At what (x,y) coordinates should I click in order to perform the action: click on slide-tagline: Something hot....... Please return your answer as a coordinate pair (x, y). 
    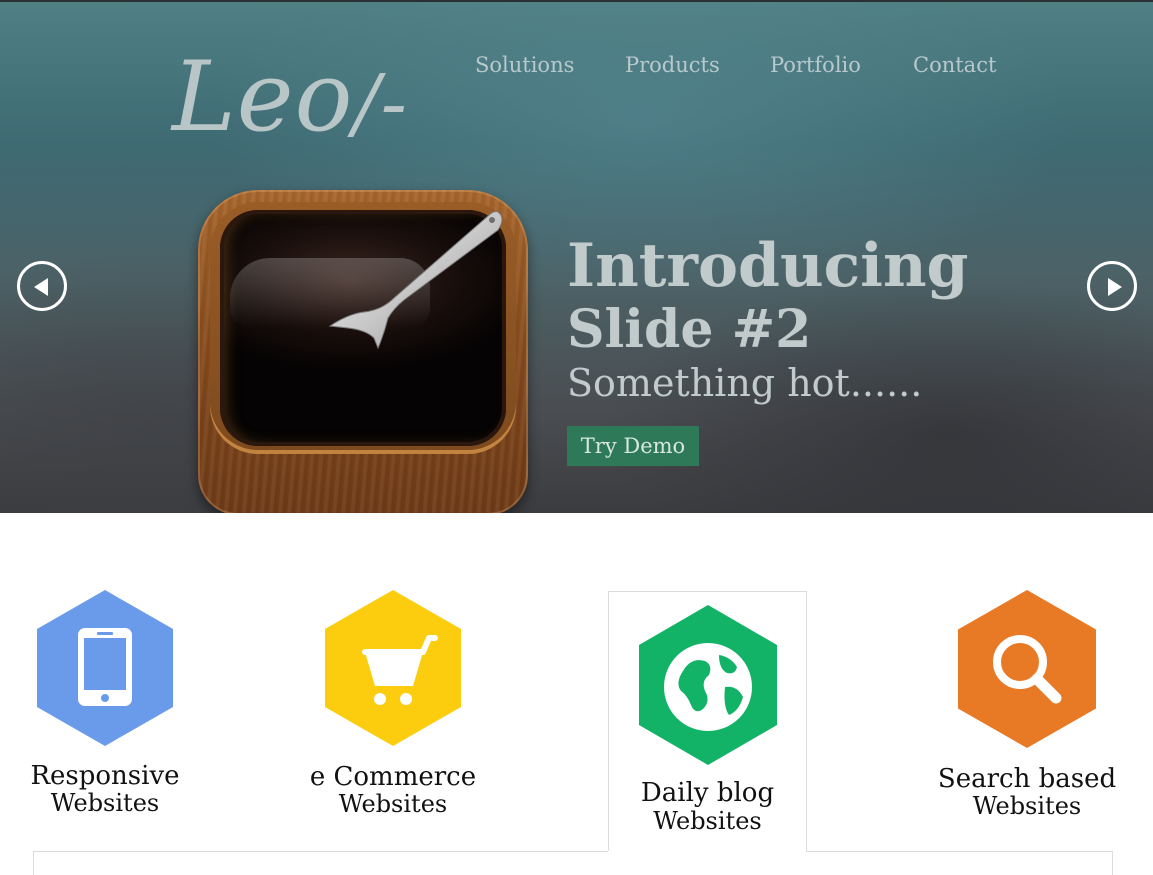
    Looking at the image, I should click on (745, 383).